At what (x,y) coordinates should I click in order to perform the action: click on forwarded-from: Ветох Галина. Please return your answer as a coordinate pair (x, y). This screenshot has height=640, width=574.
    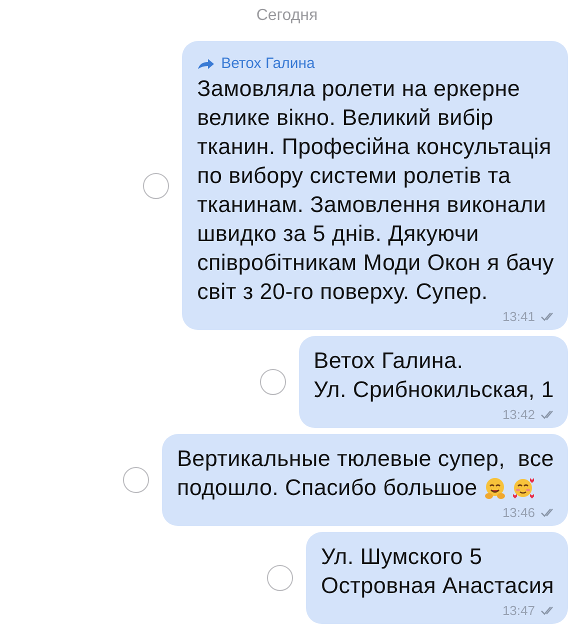
    Looking at the image, I should click on (268, 63).